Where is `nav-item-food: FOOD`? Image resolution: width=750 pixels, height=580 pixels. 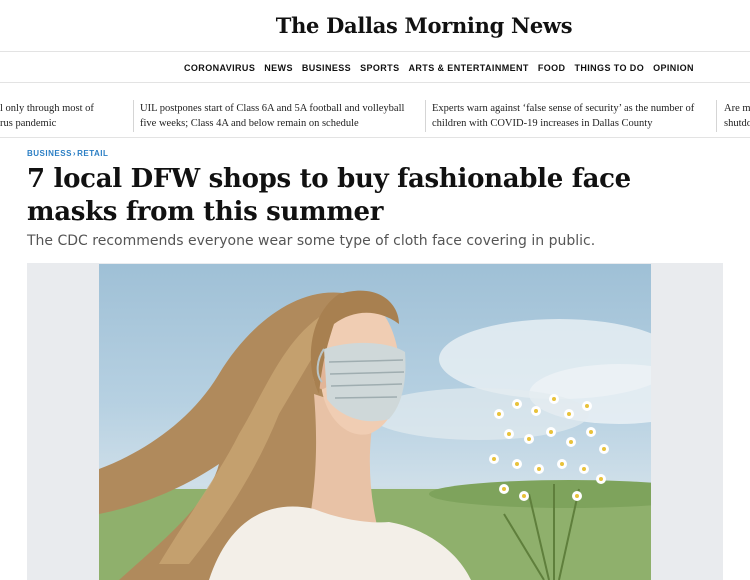
nav-item-food: FOOD is located at coordinates (552, 68).